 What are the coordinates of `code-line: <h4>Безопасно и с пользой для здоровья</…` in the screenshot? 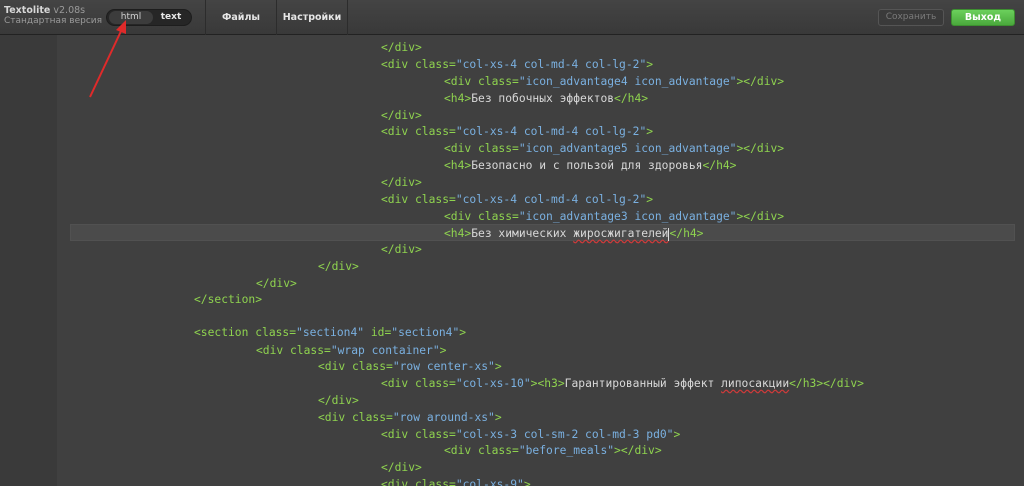 It's located at (590, 165).